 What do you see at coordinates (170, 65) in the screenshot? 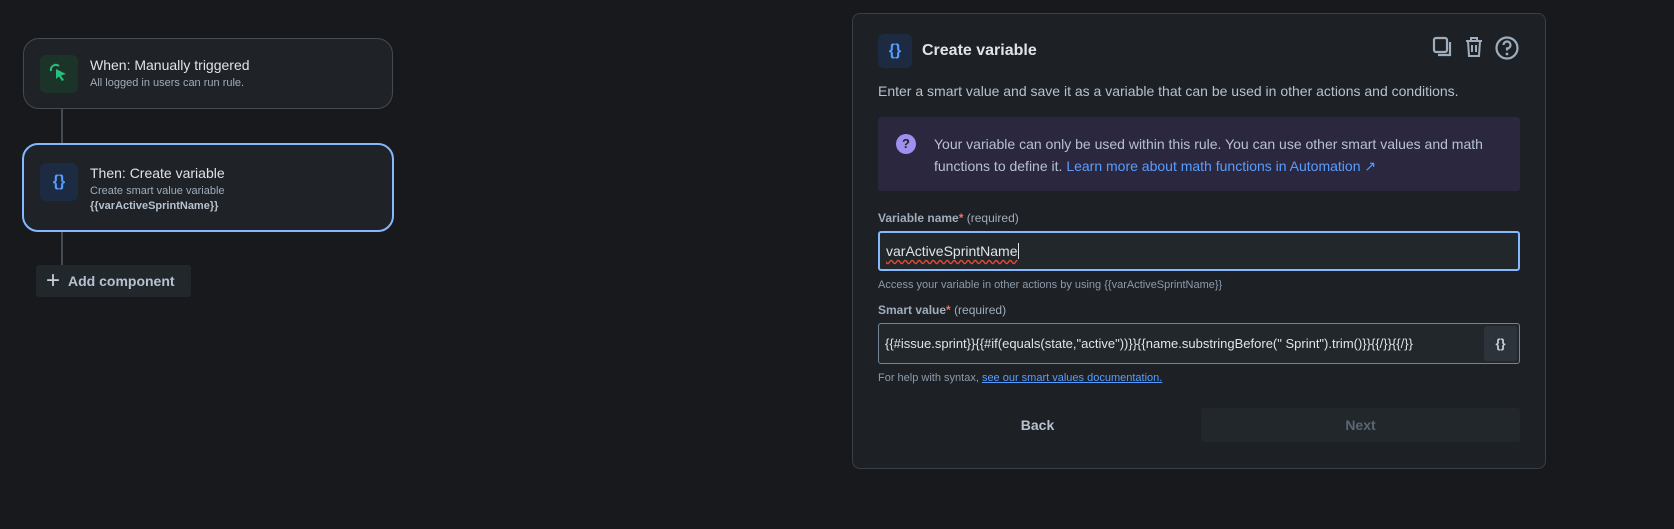
I see `trigger-title: When: Manually triggered` at bounding box center [170, 65].